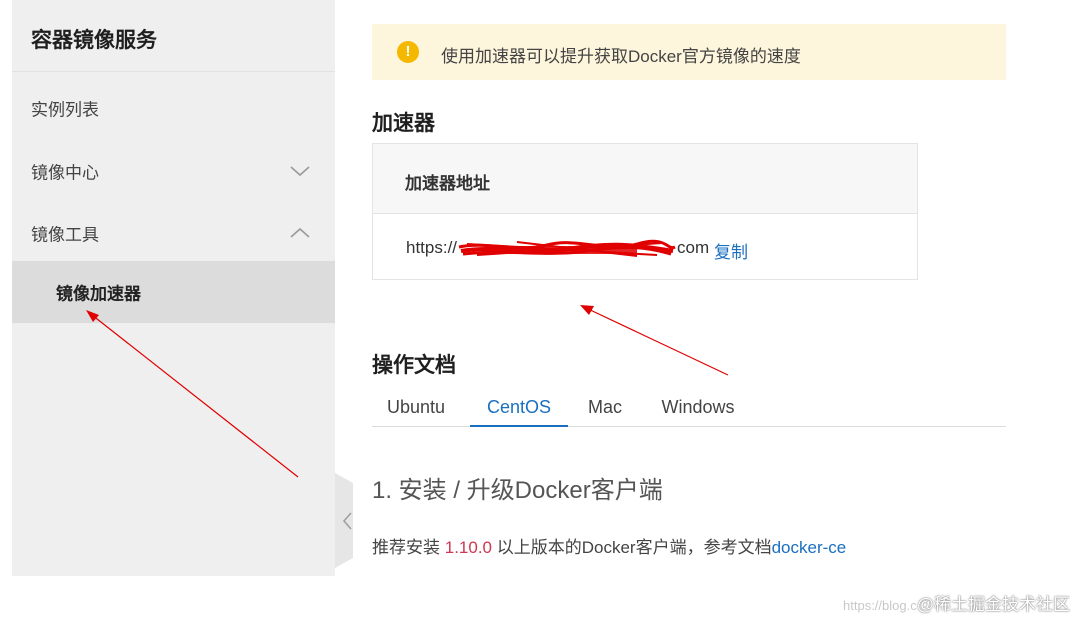  Describe the element at coordinates (173, 171) in the screenshot. I see `sidebar-item-image-center: 镜像中心` at that location.